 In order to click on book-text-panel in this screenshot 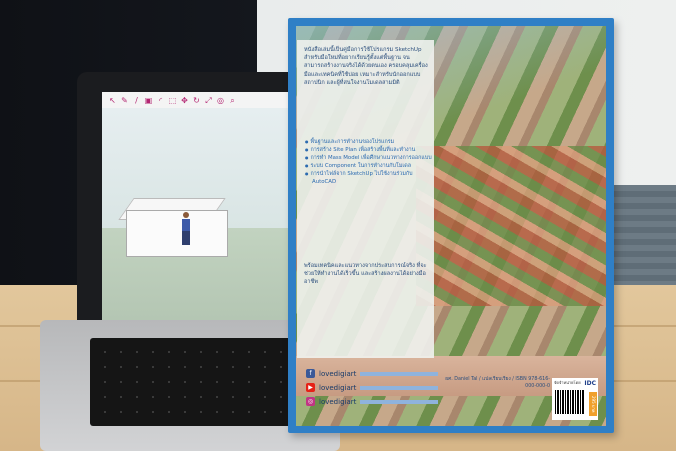, I will do `click(365, 199)`.